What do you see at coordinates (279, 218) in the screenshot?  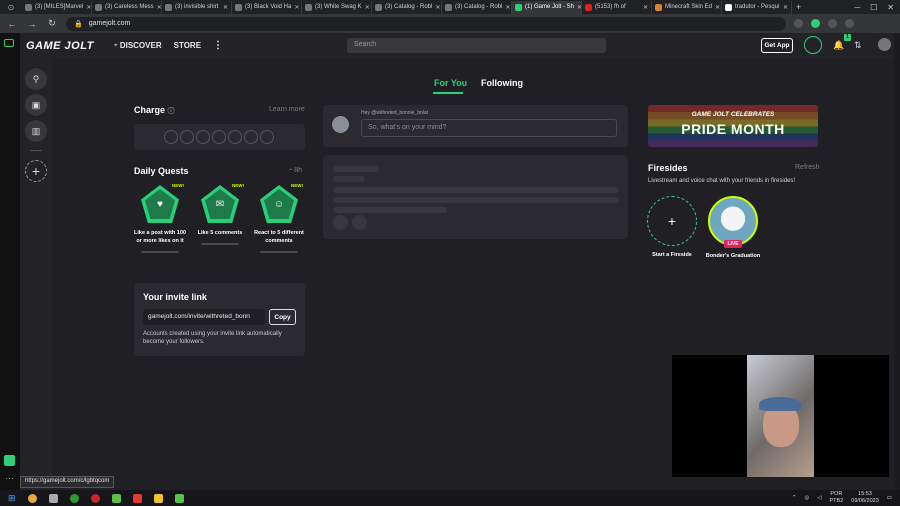 I see `quest-card: NEW! ☺ React to 5 different comments` at bounding box center [279, 218].